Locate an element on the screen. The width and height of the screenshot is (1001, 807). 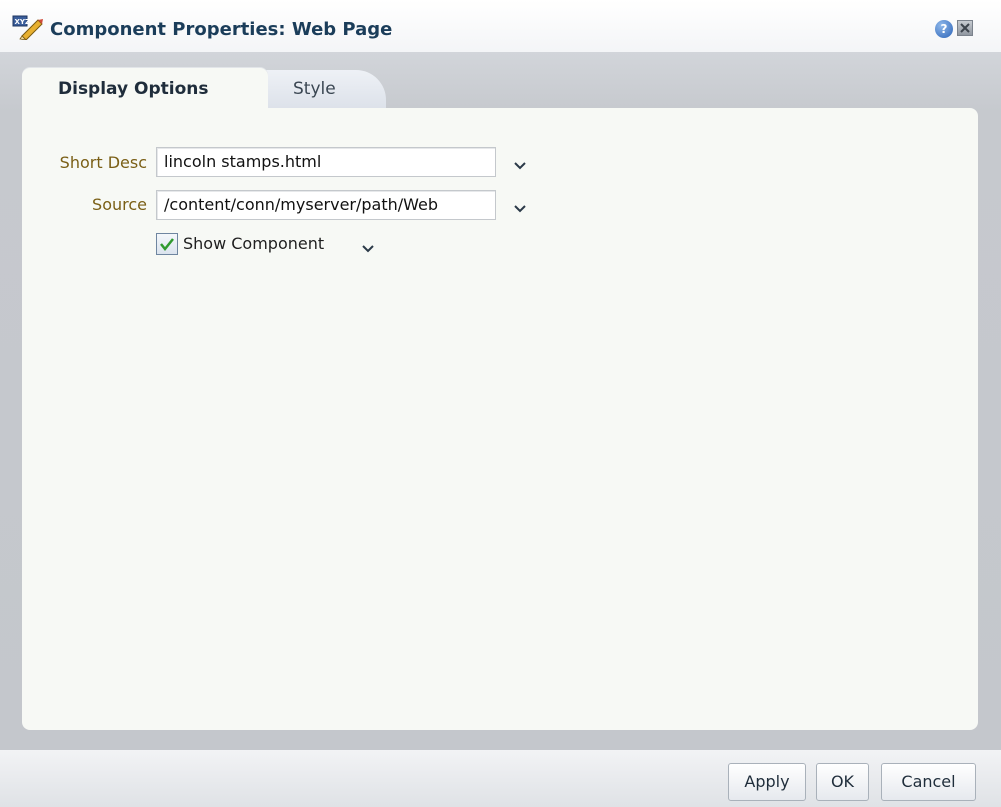
svg-text: XYZ is located at coordinates (23, 22).